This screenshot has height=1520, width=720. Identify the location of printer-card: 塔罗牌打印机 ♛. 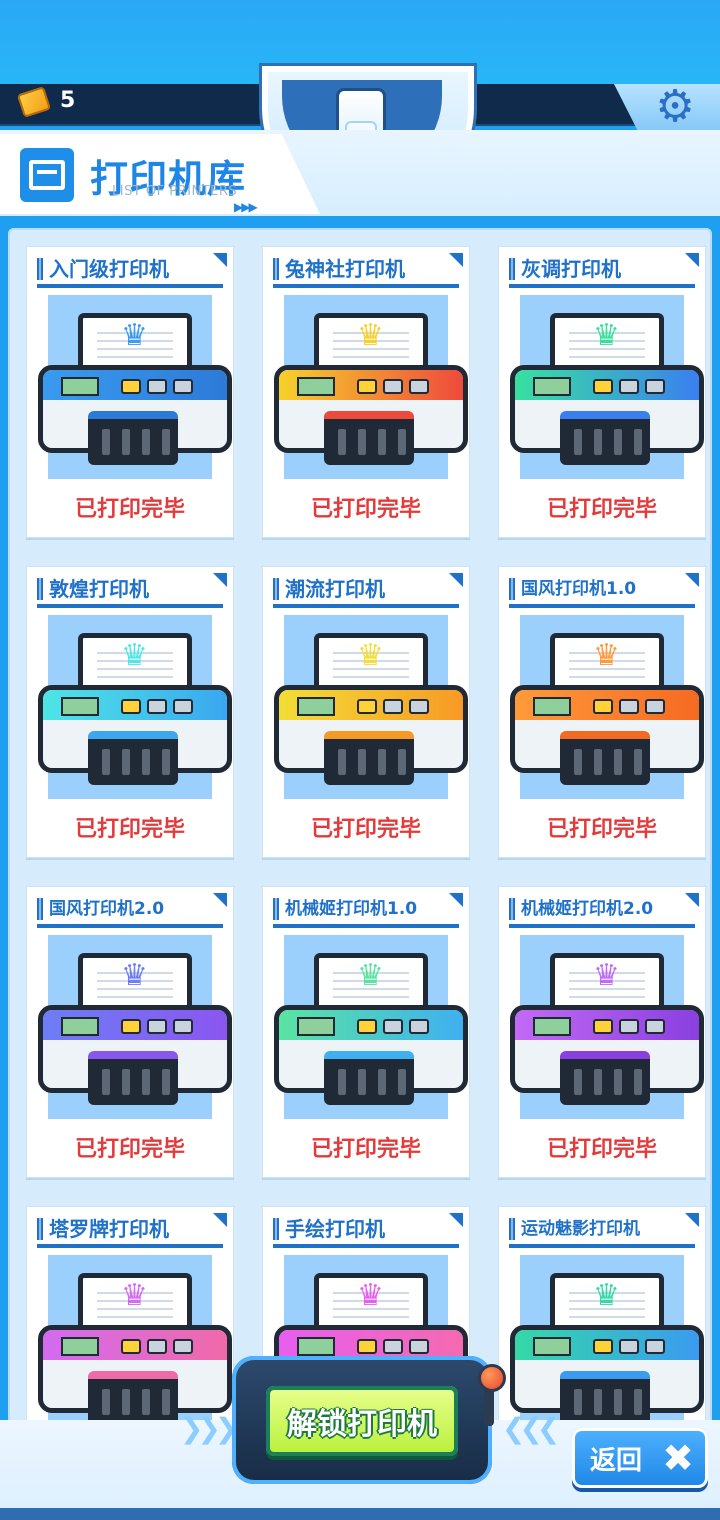
(130, 1317).